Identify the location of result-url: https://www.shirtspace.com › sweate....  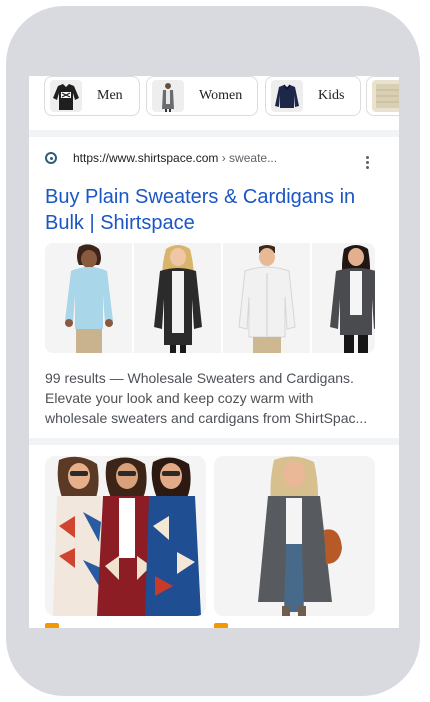
(175, 158).